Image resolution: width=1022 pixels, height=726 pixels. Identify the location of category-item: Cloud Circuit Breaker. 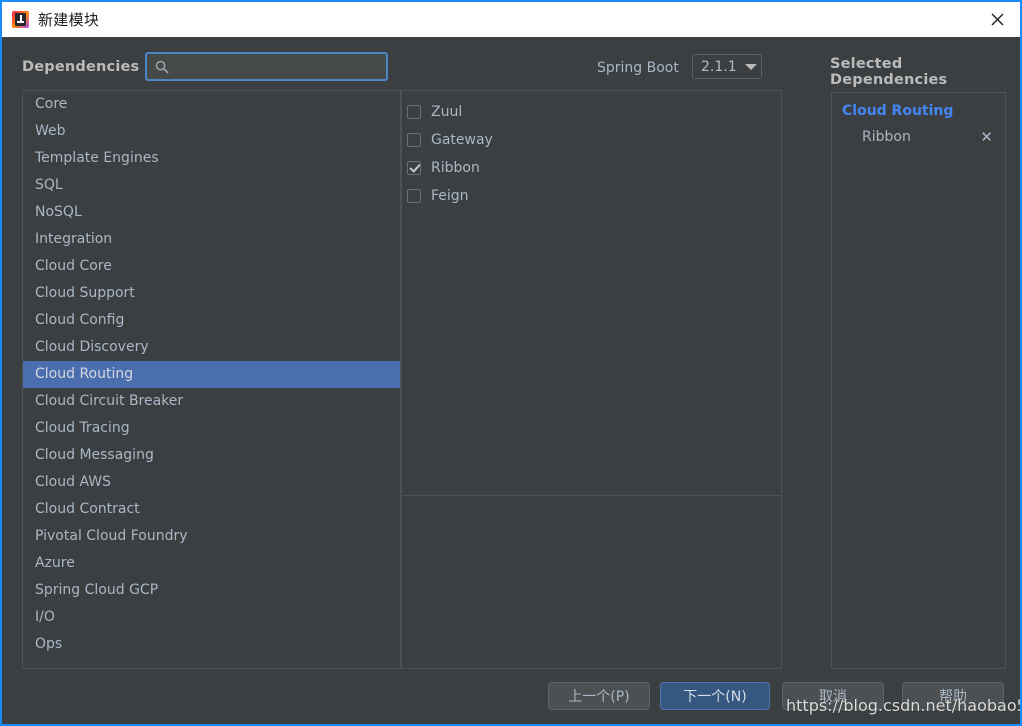
(211, 401).